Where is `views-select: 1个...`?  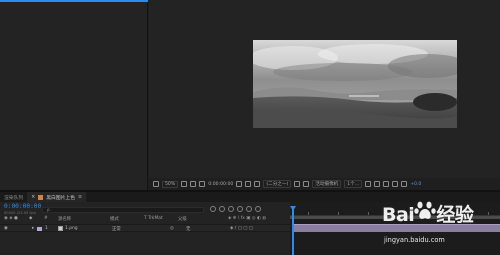 views-select: 1个... is located at coordinates (353, 184).